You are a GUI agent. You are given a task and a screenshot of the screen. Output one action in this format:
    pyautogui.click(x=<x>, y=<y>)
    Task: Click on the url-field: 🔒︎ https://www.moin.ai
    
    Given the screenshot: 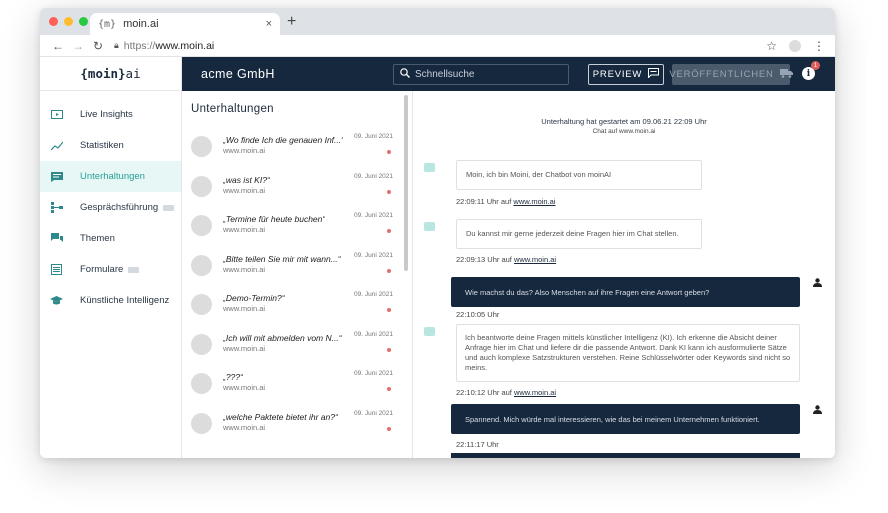 What is the action you would take?
    pyautogui.click(x=164, y=46)
    